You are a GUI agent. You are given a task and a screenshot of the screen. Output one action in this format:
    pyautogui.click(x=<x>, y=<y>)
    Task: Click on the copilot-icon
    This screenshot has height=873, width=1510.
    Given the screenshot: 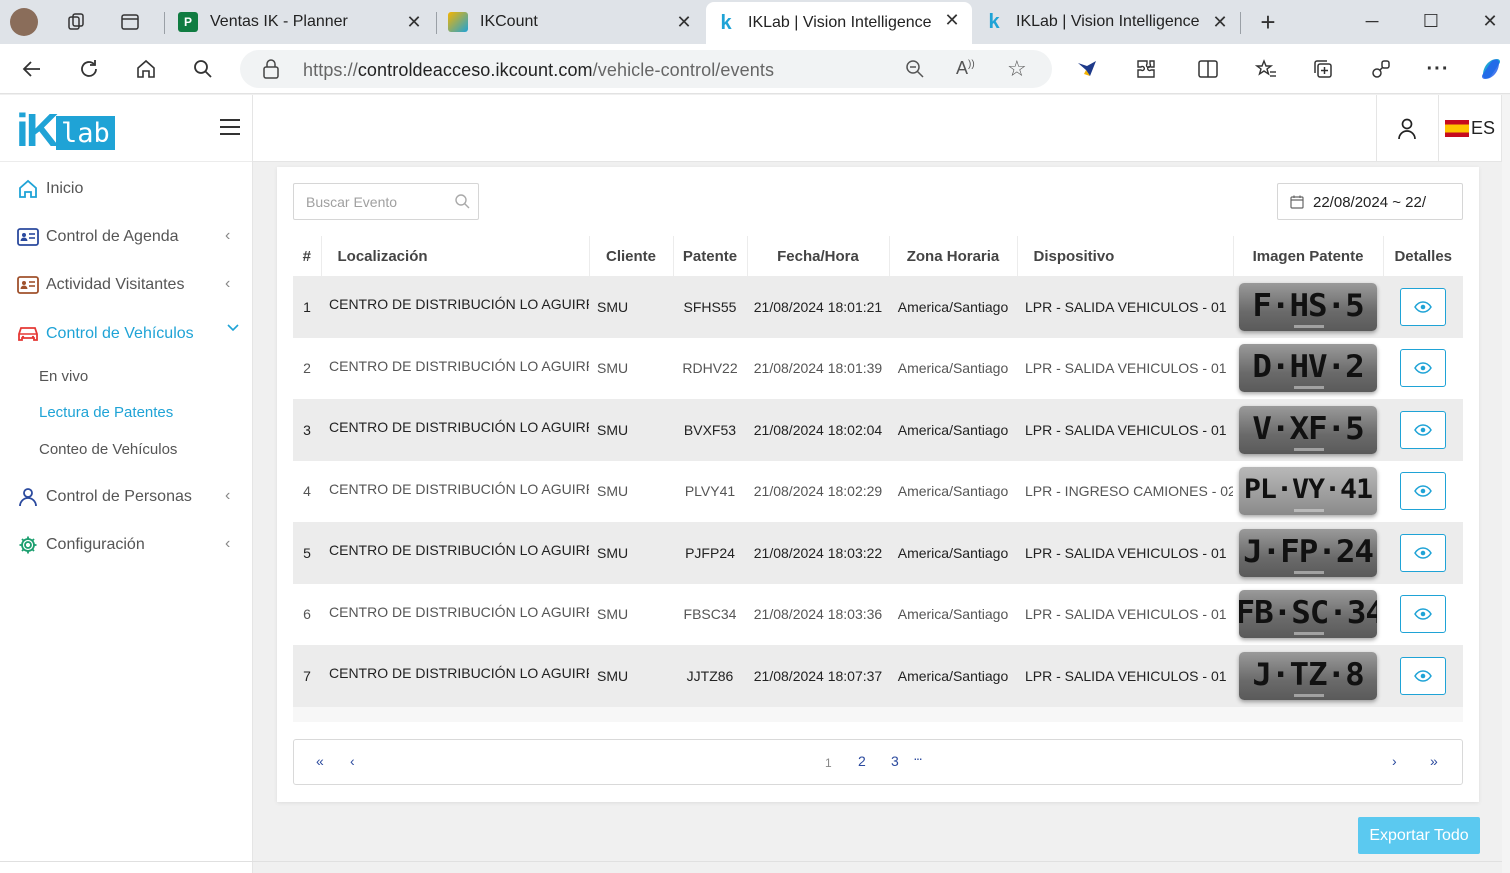 What is the action you would take?
    pyautogui.click(x=1491, y=69)
    